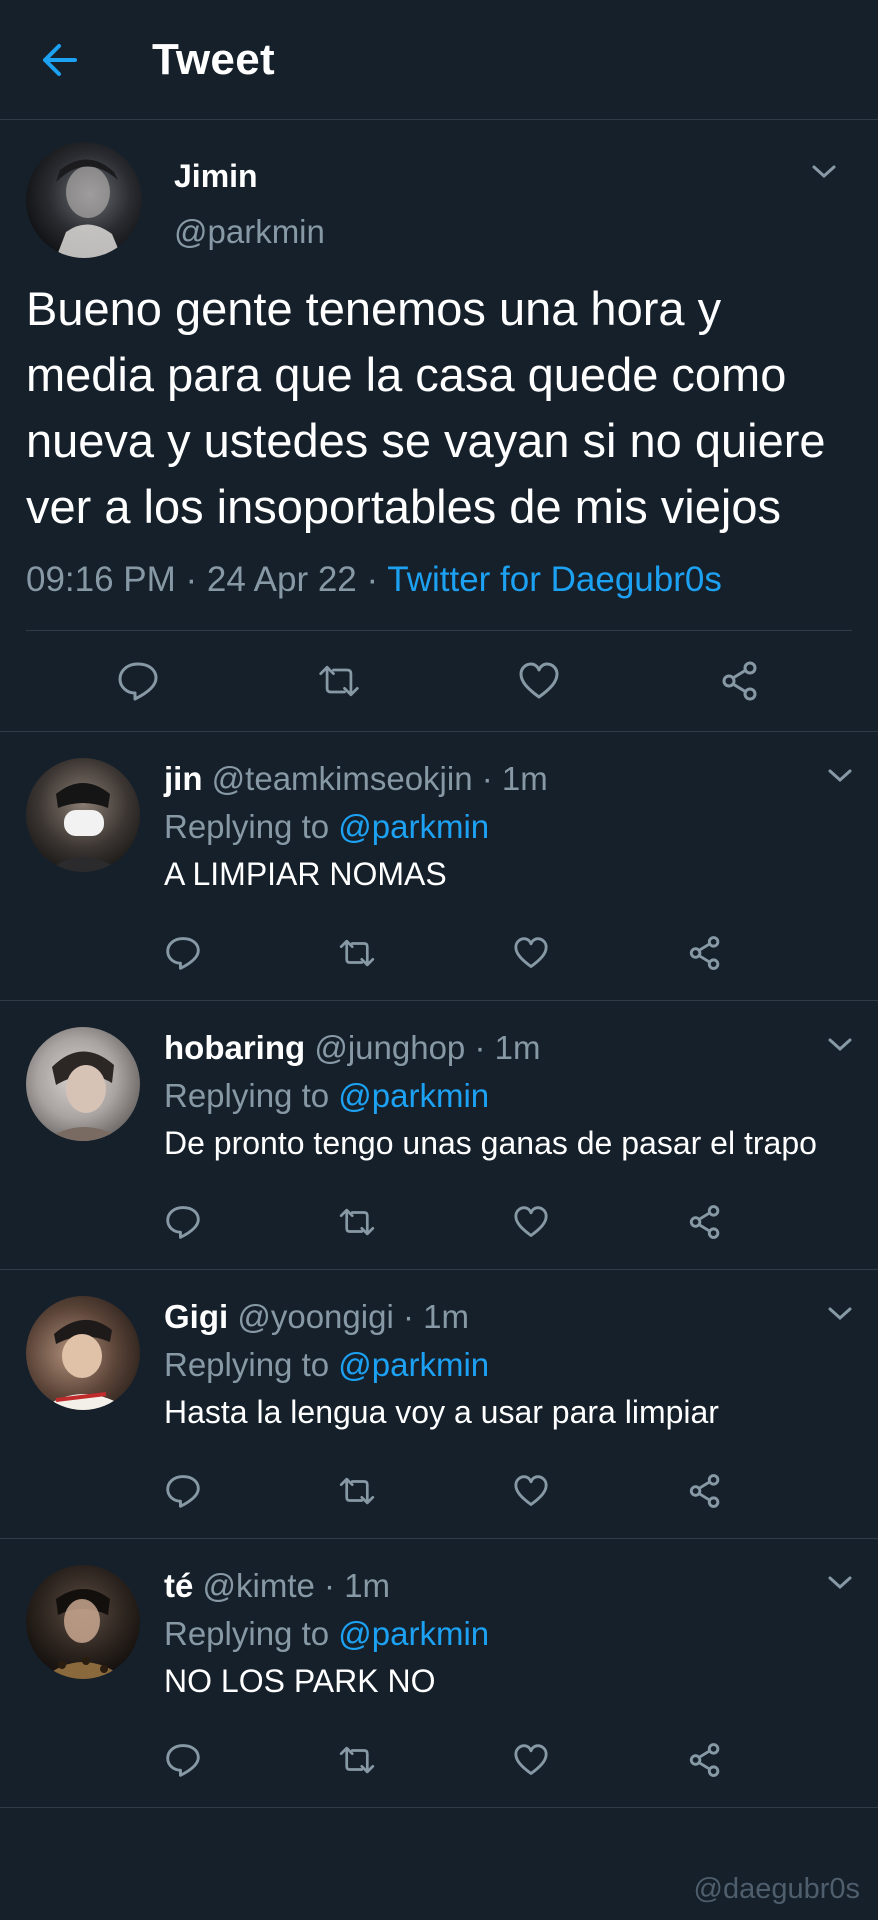 Image resolution: width=878 pixels, height=1920 pixels. Describe the element at coordinates (59, 60) in the screenshot. I see `back-arrow-icon` at that location.